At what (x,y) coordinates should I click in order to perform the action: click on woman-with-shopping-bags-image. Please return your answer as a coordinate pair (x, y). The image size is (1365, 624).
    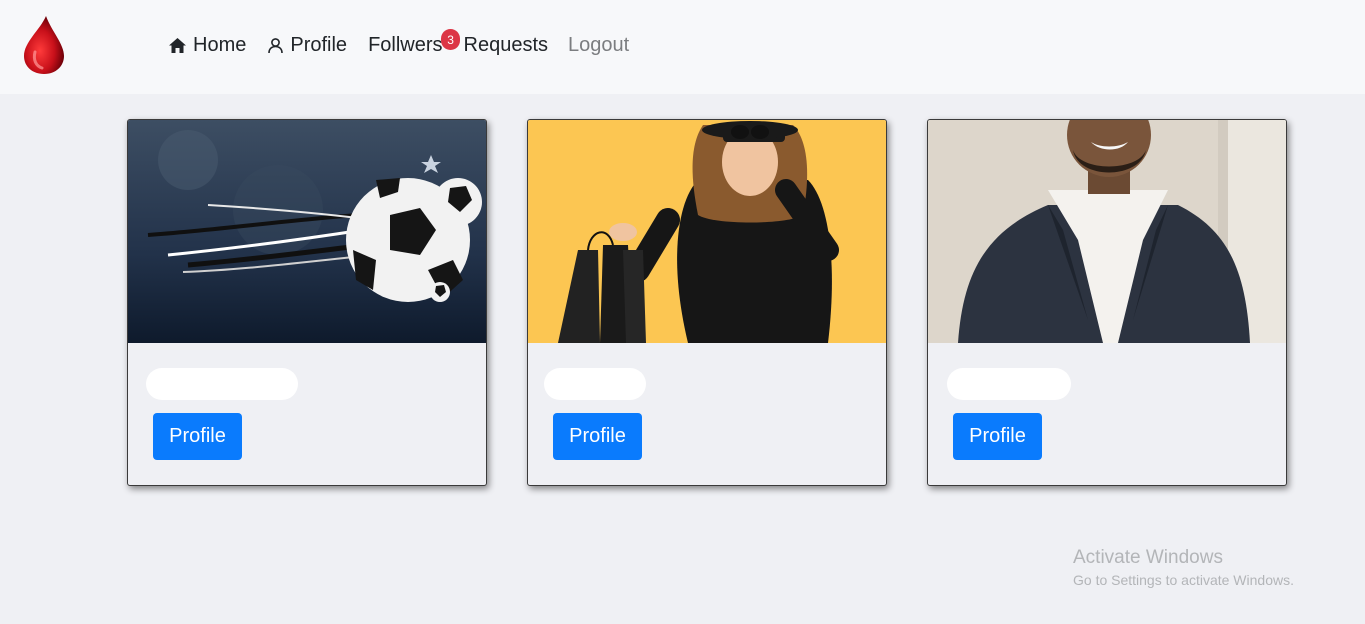
    Looking at the image, I should click on (707, 231).